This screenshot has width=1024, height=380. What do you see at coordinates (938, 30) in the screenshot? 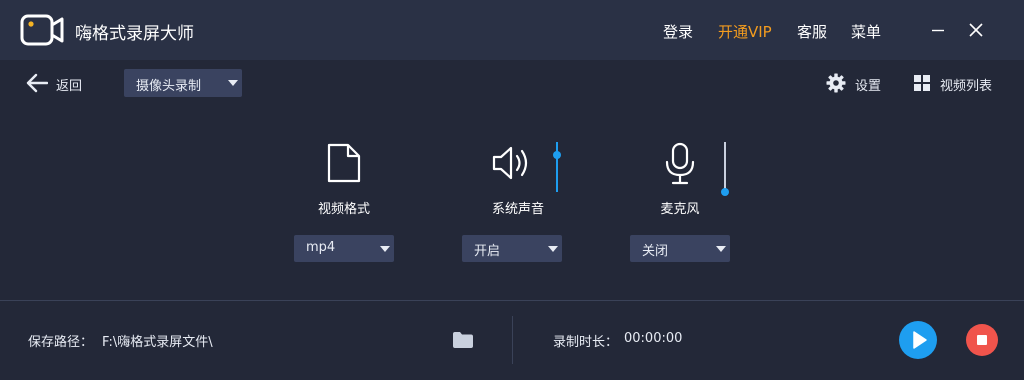
I see `minimize-icon` at bounding box center [938, 30].